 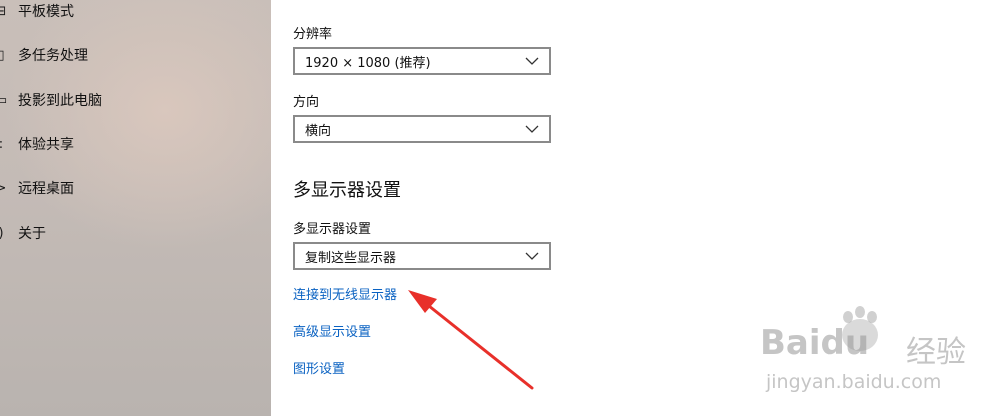 What do you see at coordinates (135, 100) in the screenshot?
I see `sidebar-item-project: ▭ 投影到此电脑` at bounding box center [135, 100].